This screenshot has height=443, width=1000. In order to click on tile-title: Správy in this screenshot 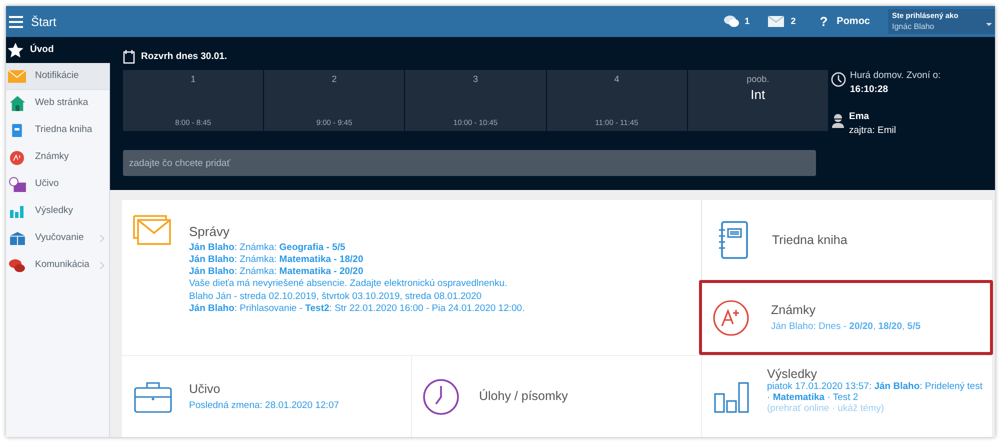, I will do `click(209, 232)`.